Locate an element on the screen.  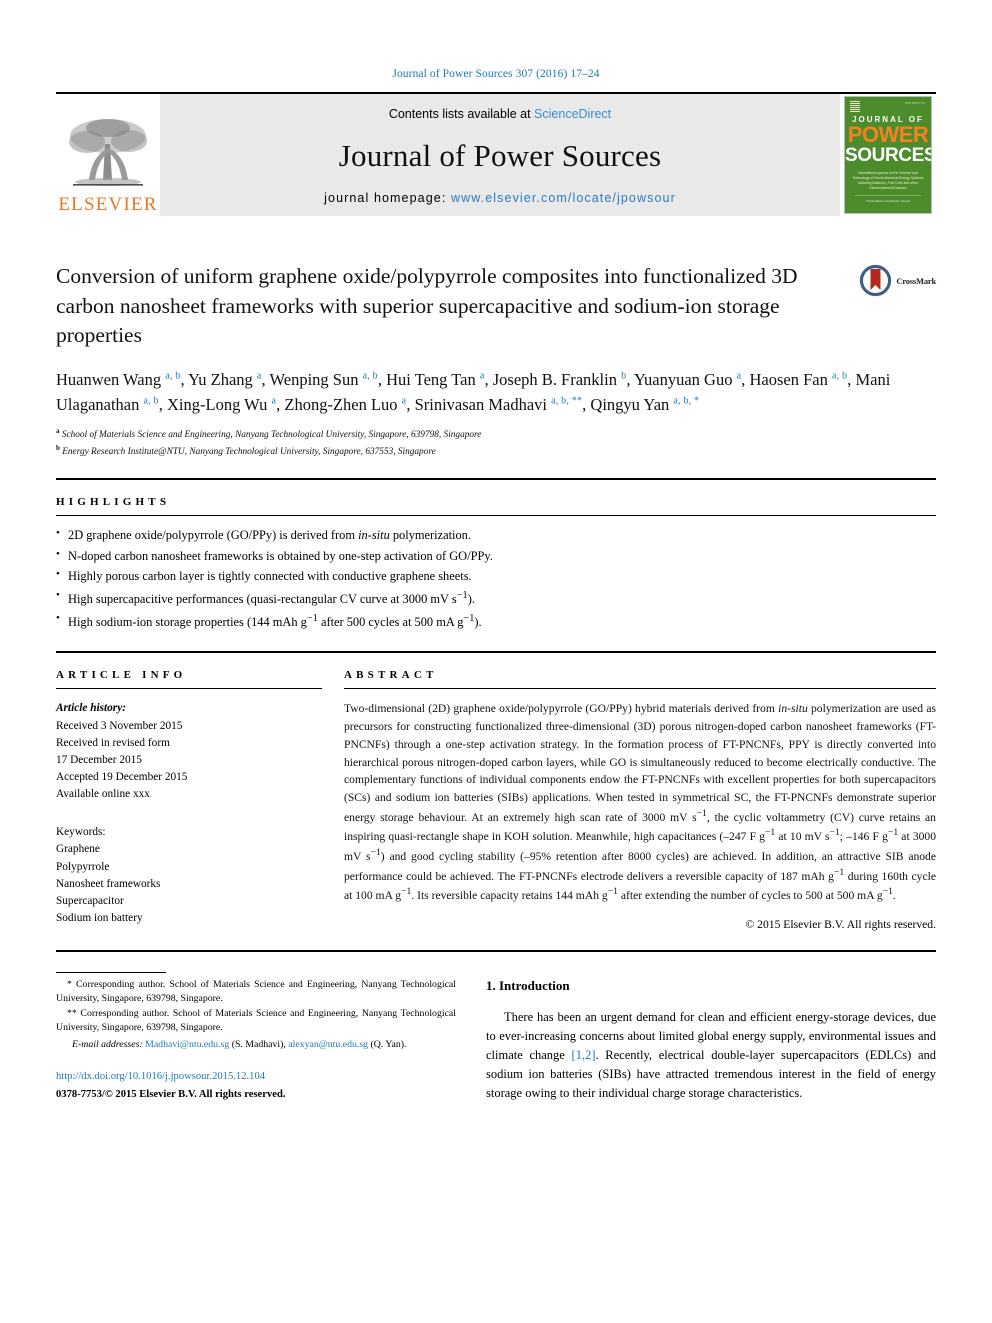
highlights-heading: HIGHLIGHTS is located at coordinates (113, 502).